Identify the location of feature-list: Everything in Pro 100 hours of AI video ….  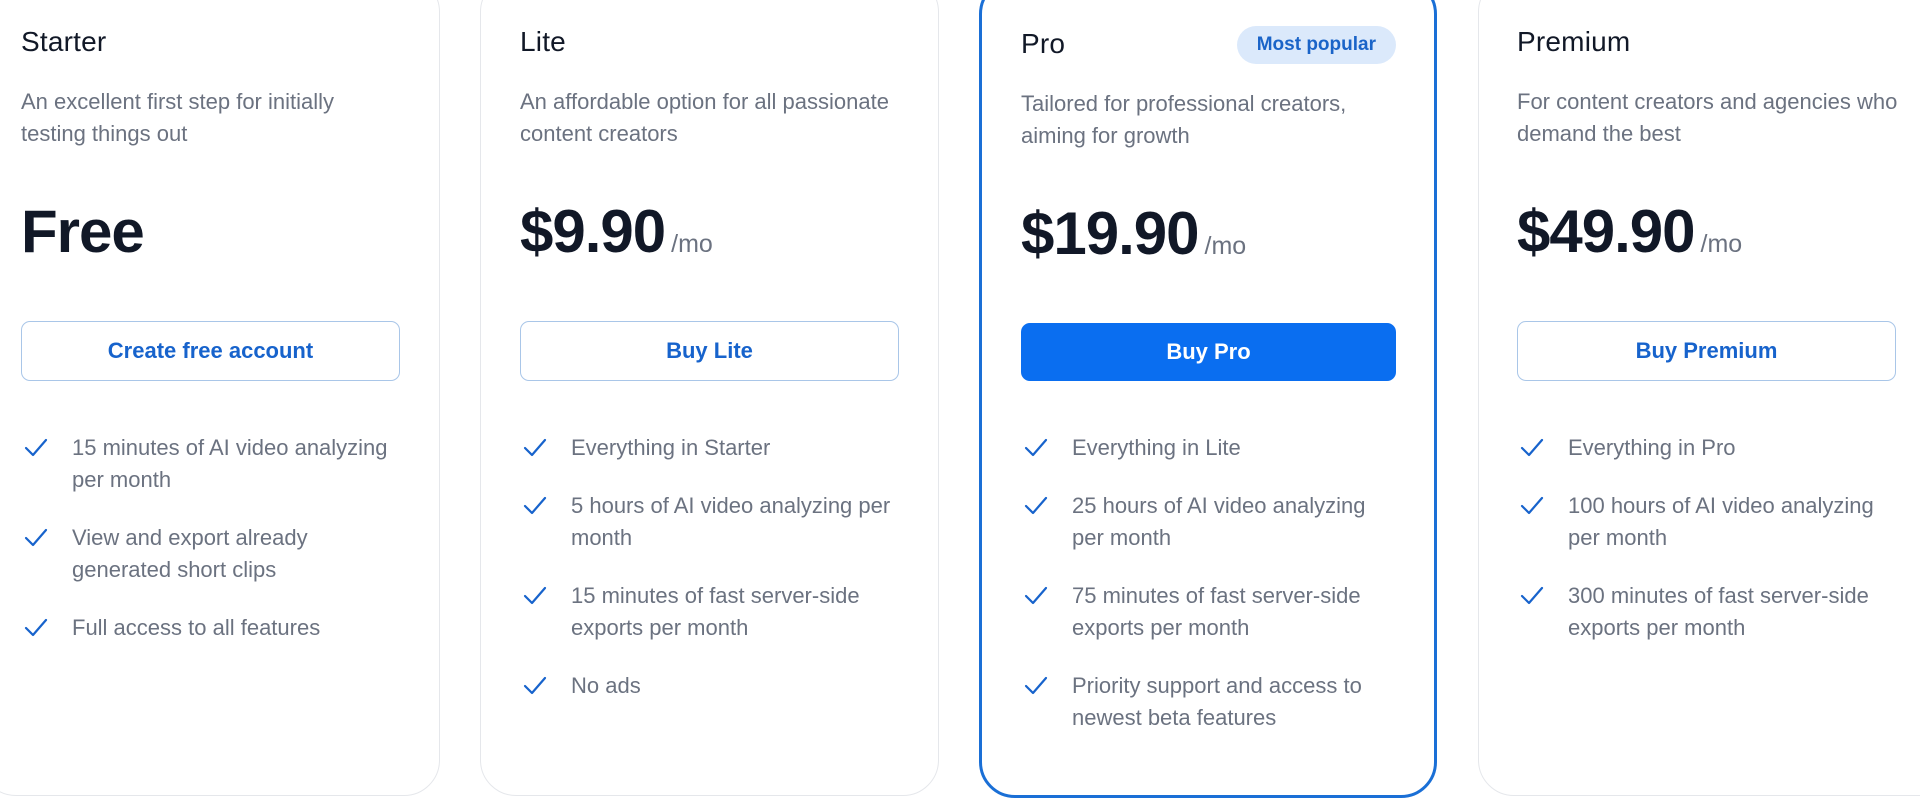
(1706, 551).